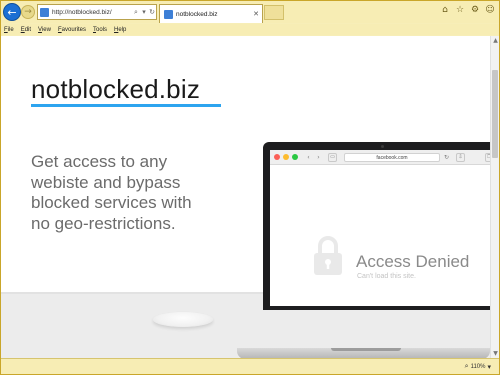  Describe the element at coordinates (413, 261) in the screenshot. I see `access-denied-title: Access Denied` at that location.